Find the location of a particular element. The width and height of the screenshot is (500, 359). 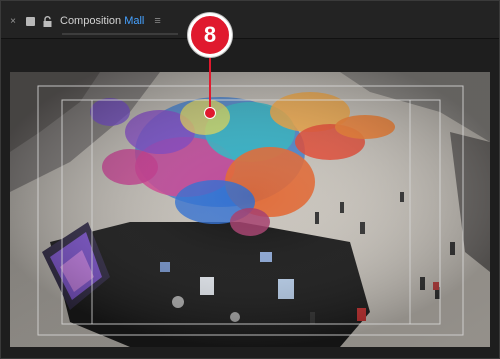

tab-title: Composition Mall is located at coordinates (102, 21).